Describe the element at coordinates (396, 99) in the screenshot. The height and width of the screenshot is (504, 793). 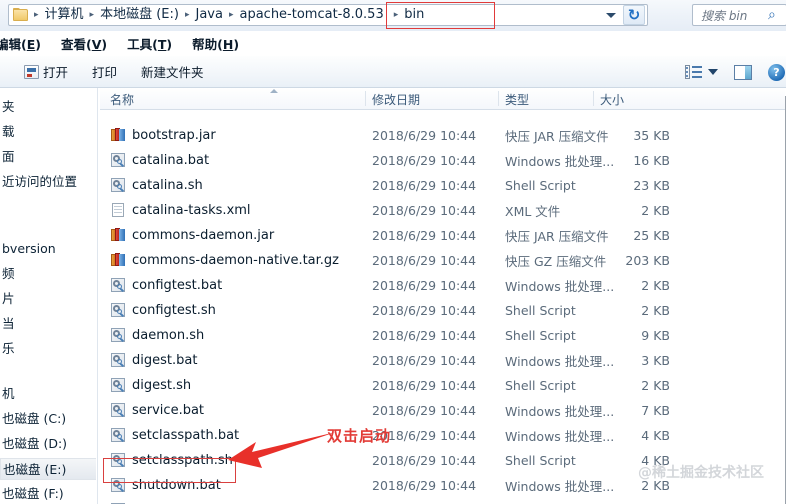
I see `column-header-date-modified: 修改日期` at that location.